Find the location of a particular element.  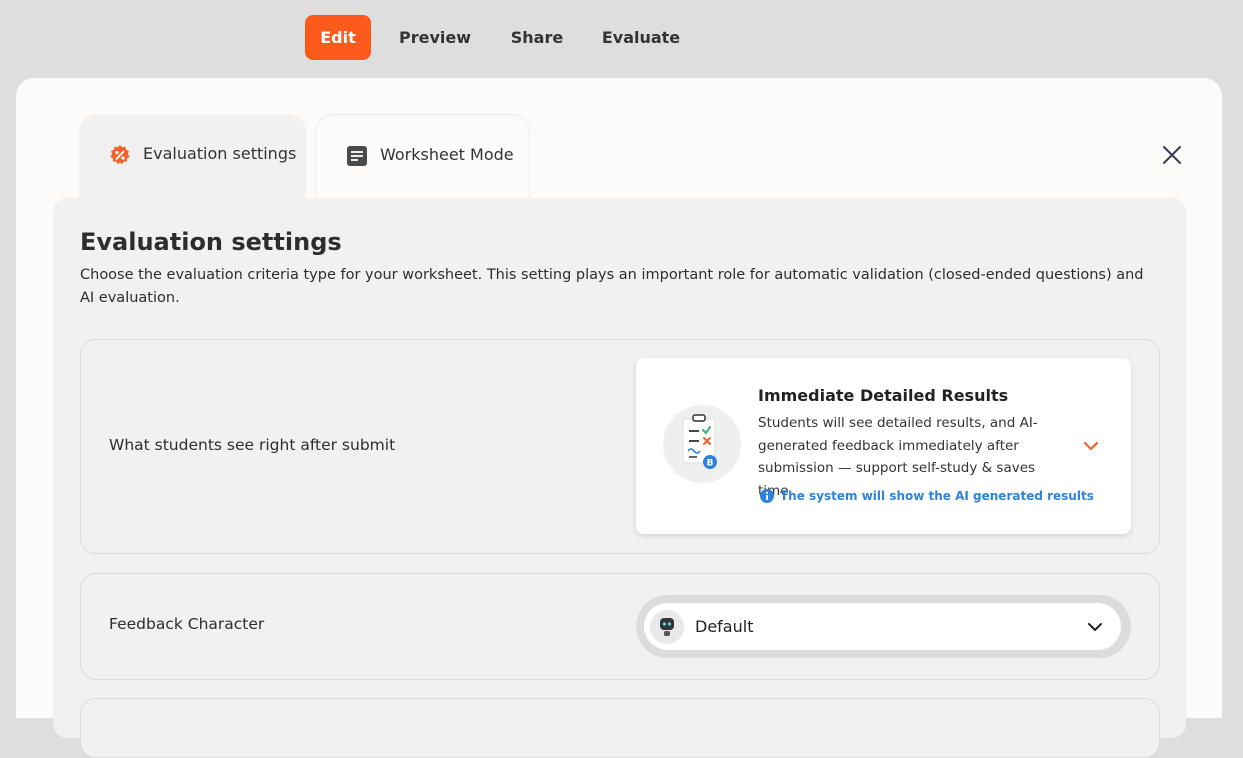

percent-badge-icon is located at coordinates (120, 155).